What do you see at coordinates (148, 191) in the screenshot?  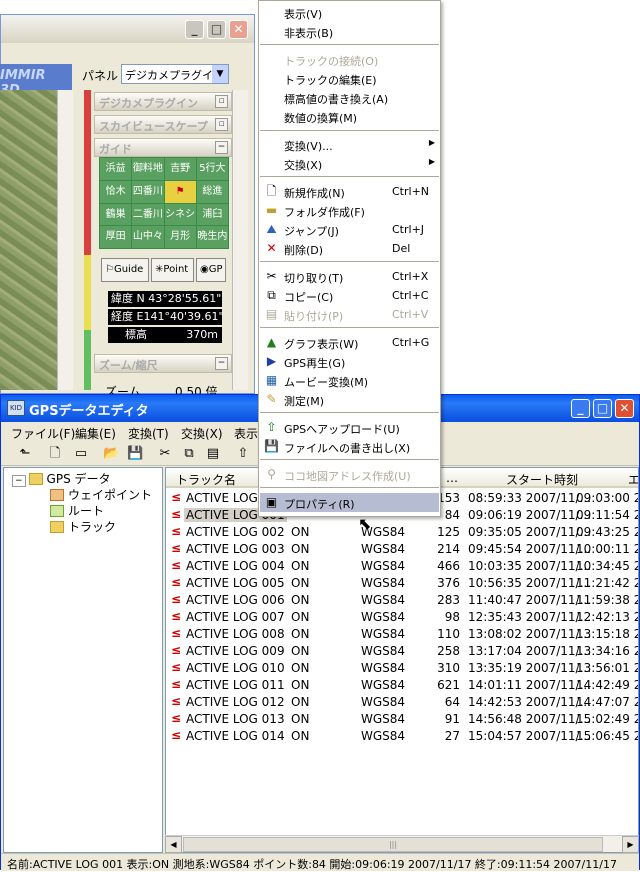 I see `guide-cell: 四番川` at bounding box center [148, 191].